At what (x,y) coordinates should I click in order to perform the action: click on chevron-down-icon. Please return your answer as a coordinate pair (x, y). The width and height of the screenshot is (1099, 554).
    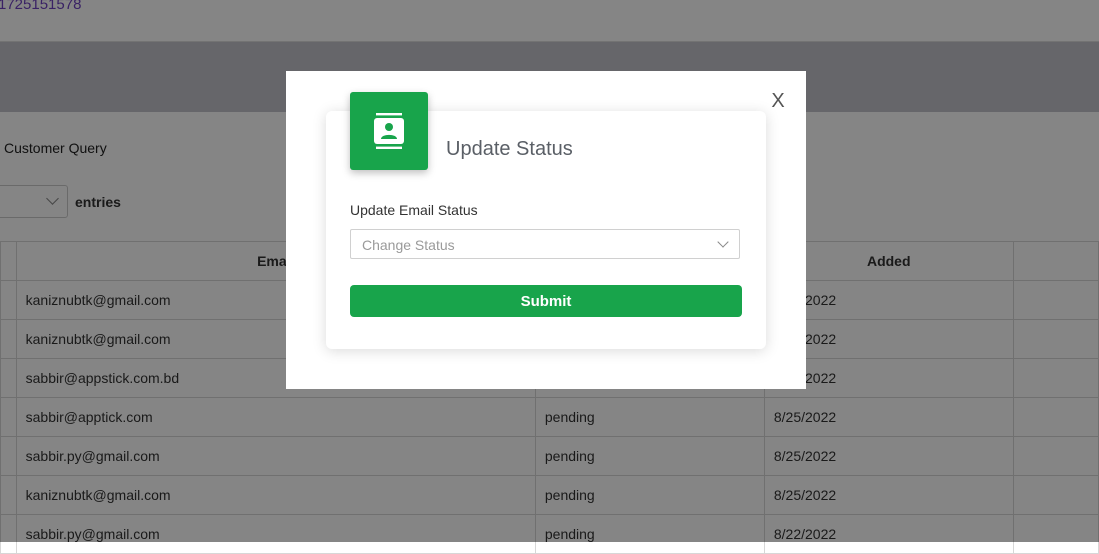
    Looking at the image, I should click on (723, 242).